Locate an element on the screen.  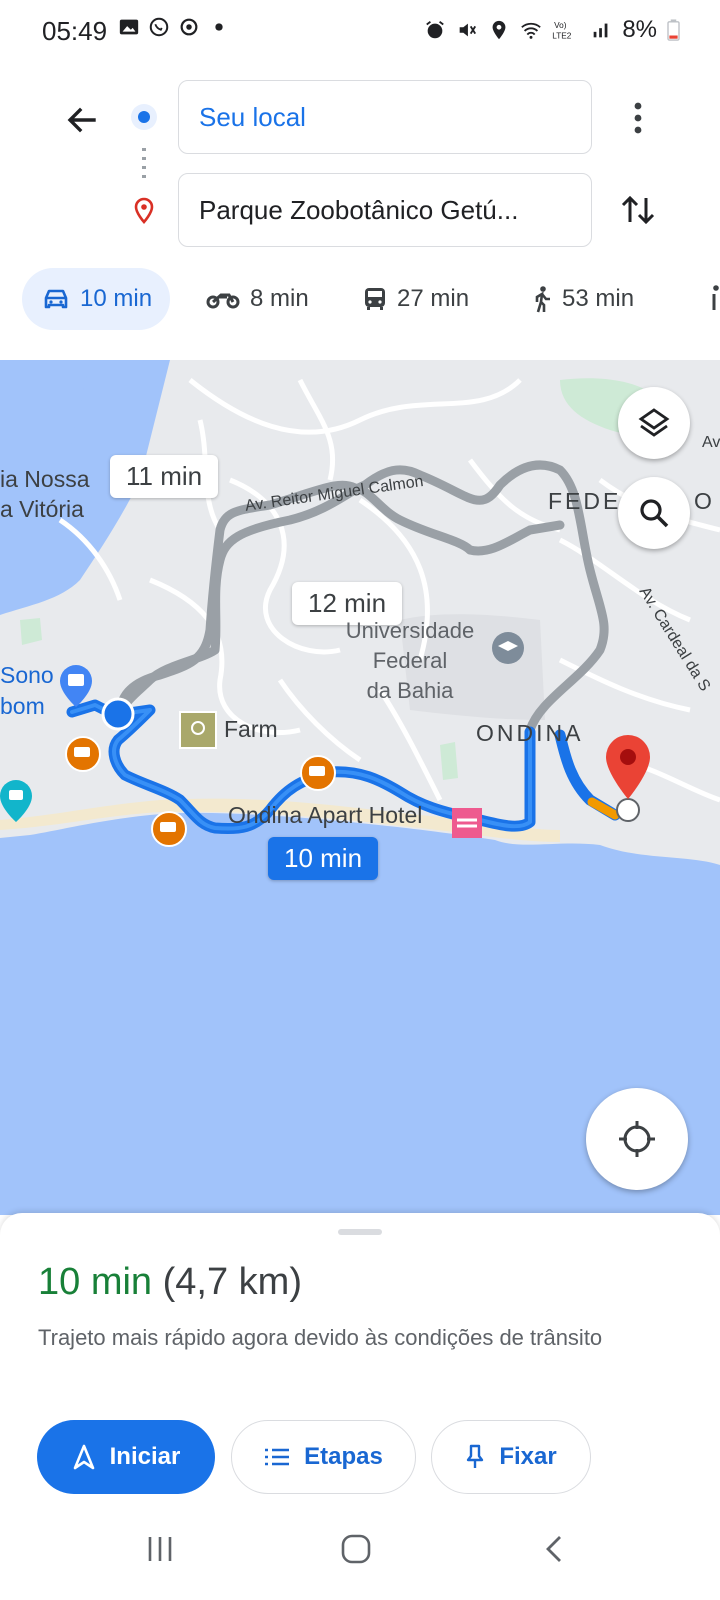
system-icons: Vo) LTE2 8% is located at coordinates (552, 30).